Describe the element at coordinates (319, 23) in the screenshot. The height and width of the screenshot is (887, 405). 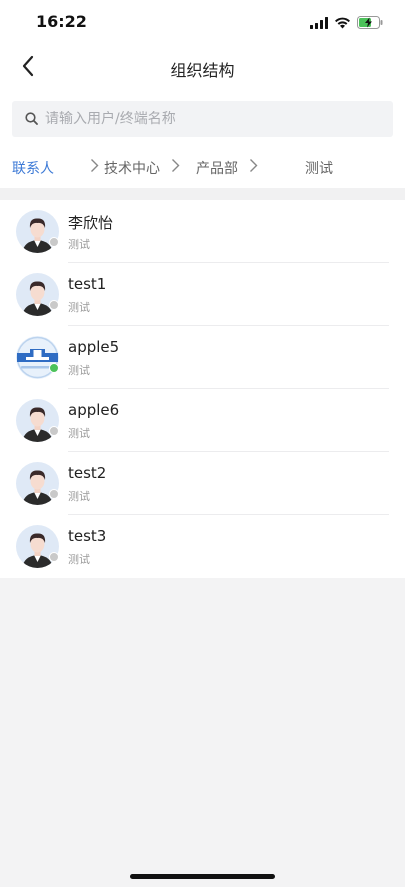
I see `signal-icon` at that location.